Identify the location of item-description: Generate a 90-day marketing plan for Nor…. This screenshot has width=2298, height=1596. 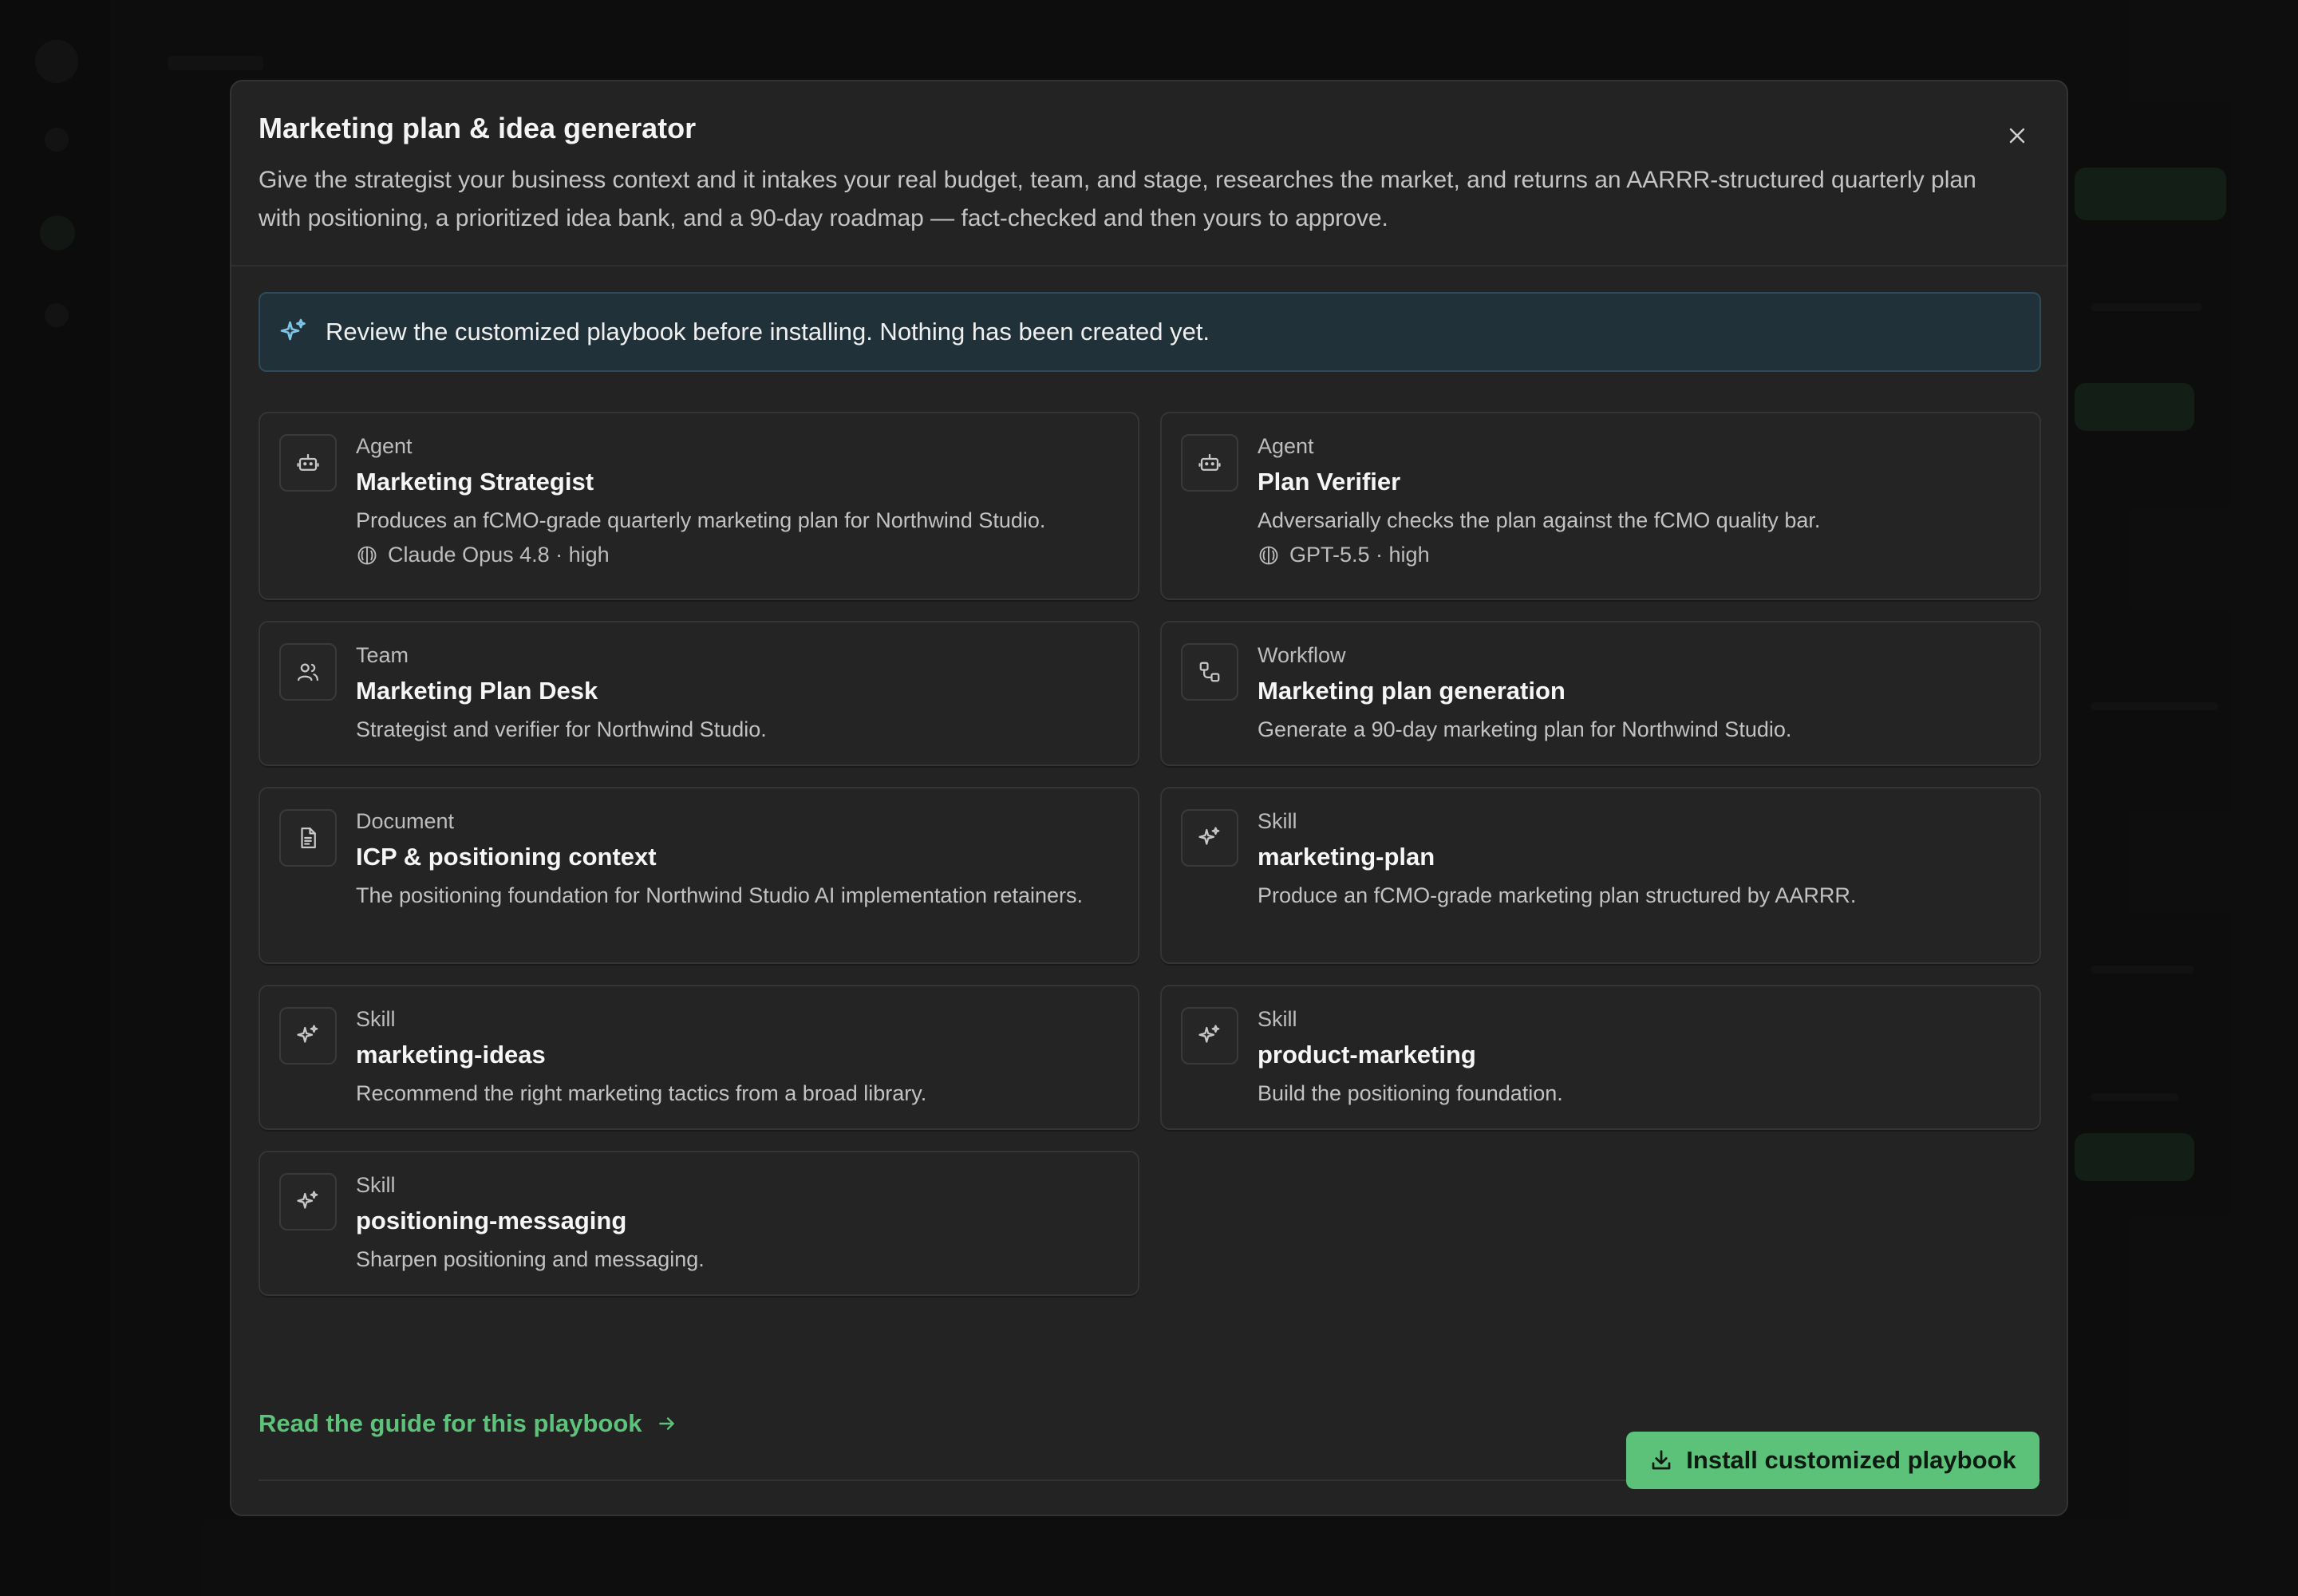
(1525, 729).